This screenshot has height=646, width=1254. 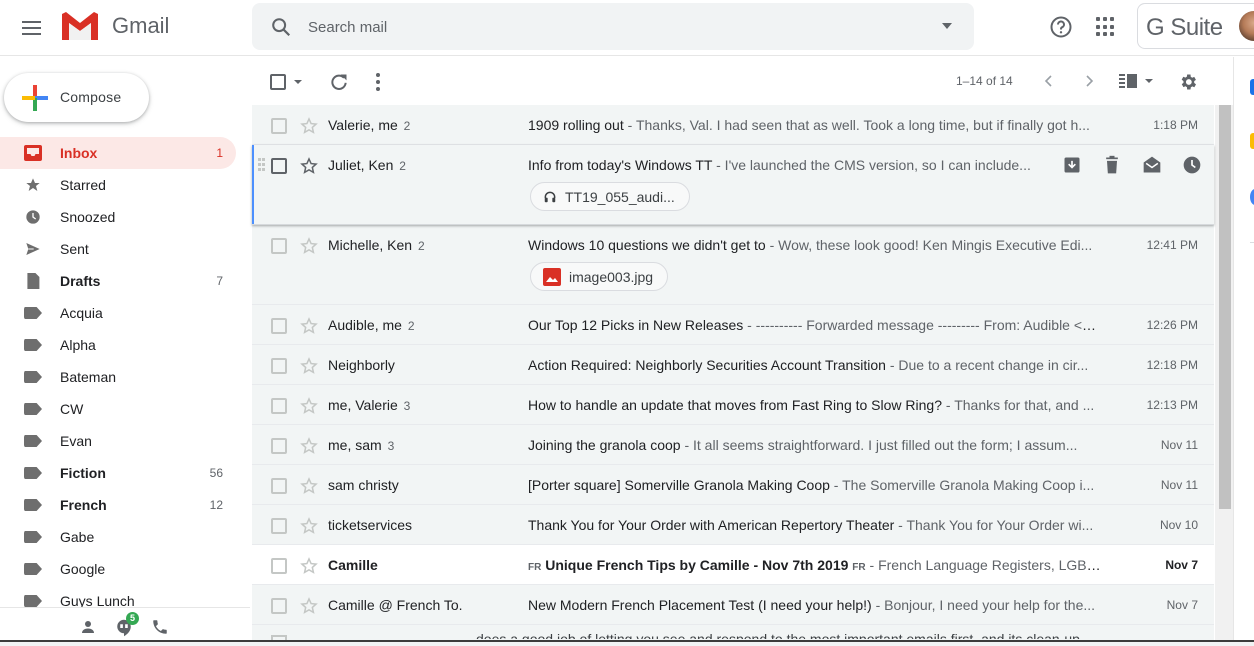 I want to click on sidebar-item-google: Google, so click(x=118, y=569).